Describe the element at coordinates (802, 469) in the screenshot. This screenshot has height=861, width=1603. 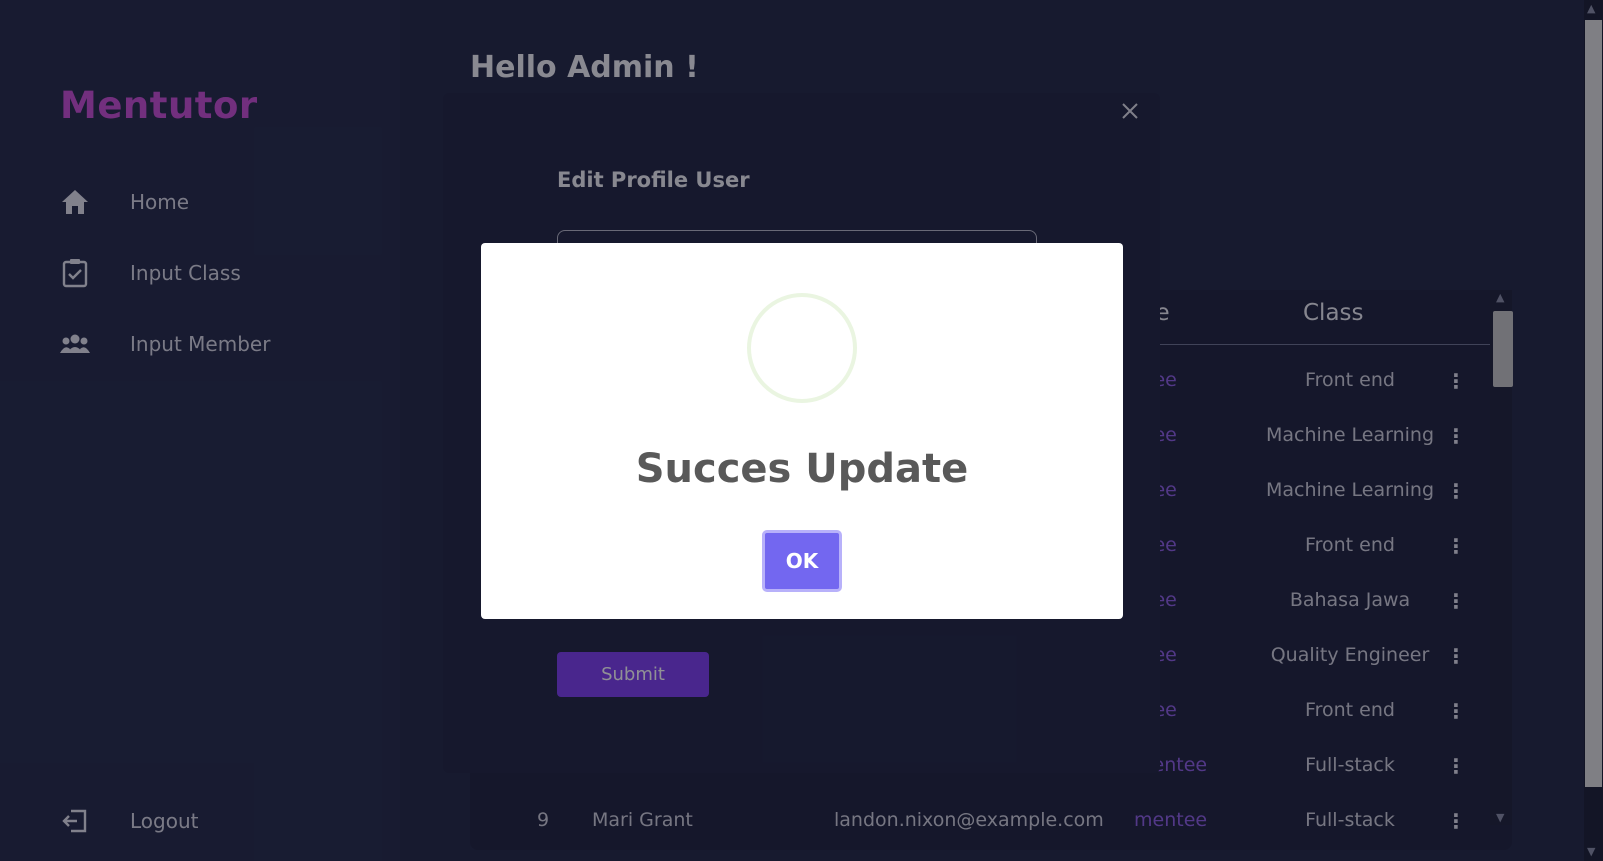
I see `success-title: Succes Update` at that location.